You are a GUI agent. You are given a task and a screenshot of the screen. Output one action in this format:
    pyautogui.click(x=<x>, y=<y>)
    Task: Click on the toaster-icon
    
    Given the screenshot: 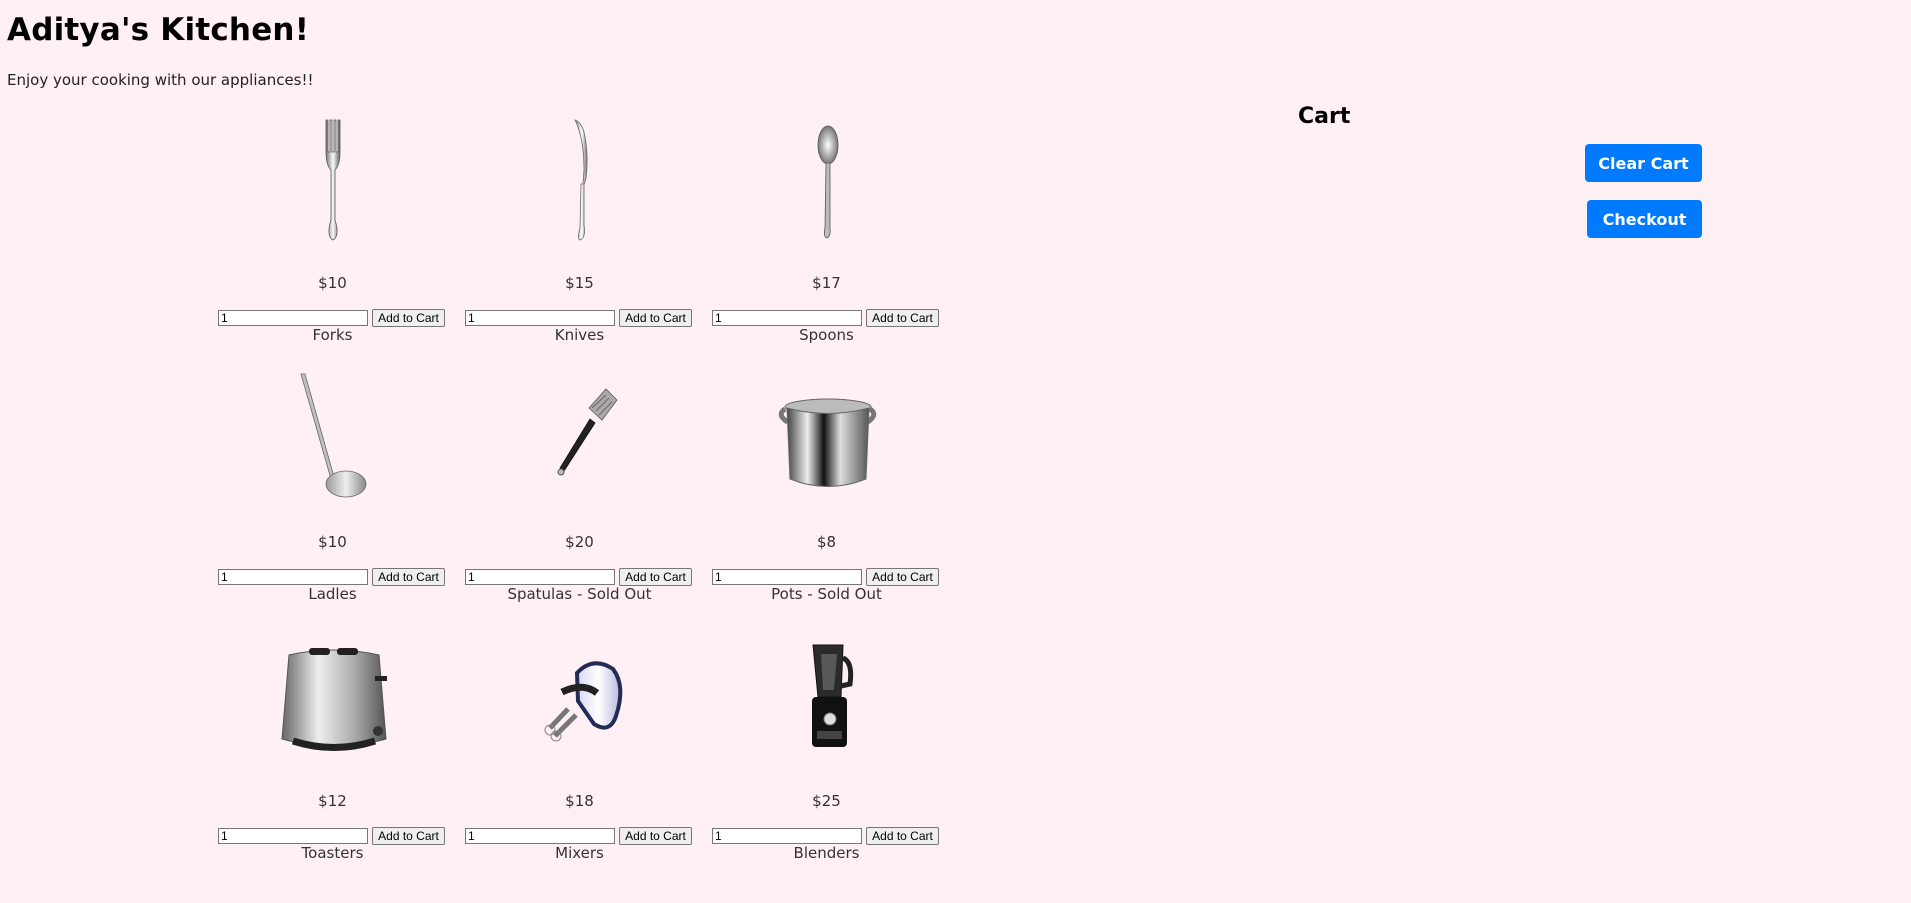 What is the action you would take?
    pyautogui.click(x=333, y=697)
    